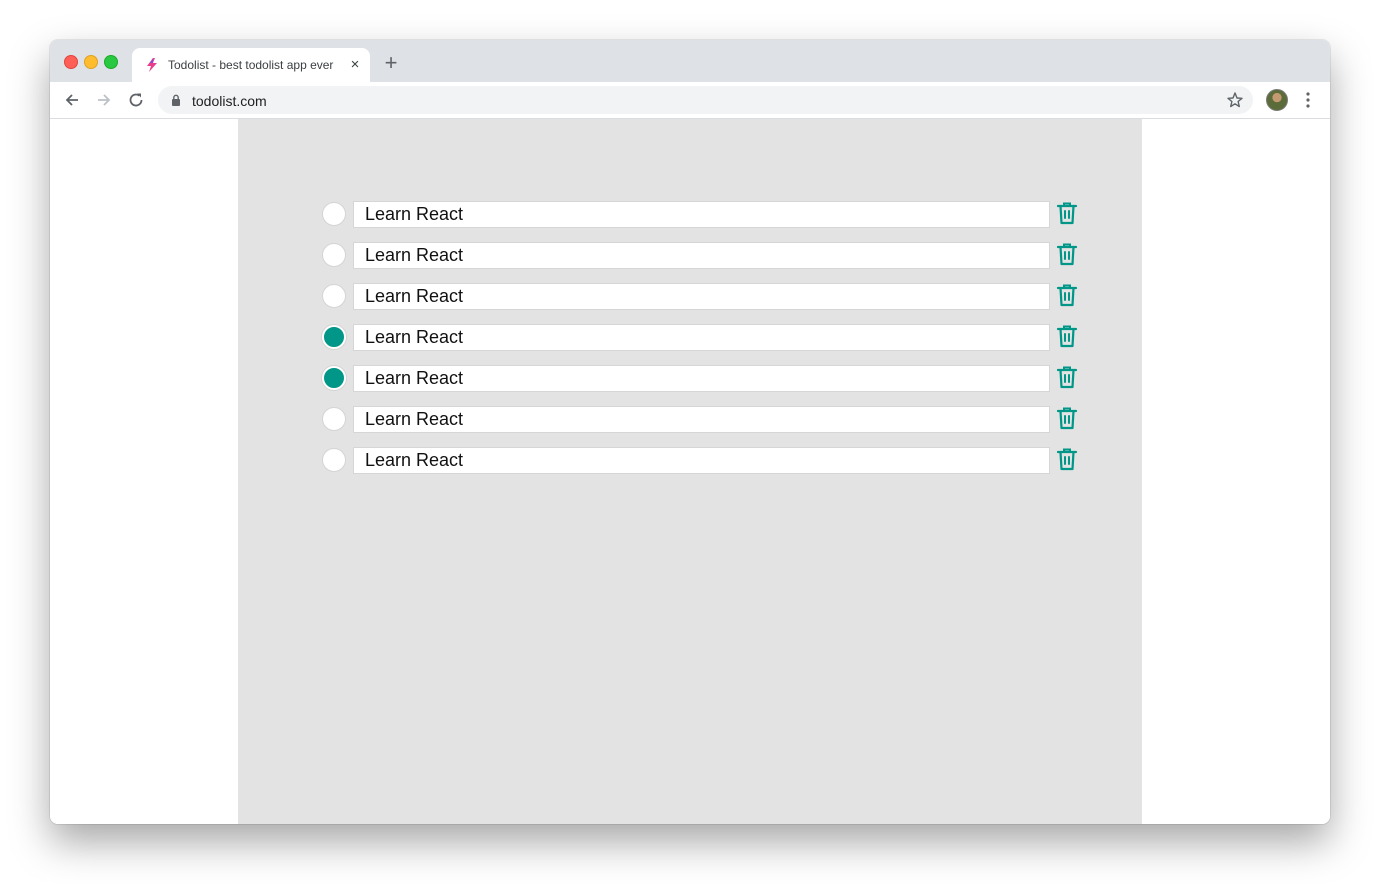 This screenshot has width=1380, height=884. I want to click on tab-title: Todolist - best todolist app ever, so click(251, 65).